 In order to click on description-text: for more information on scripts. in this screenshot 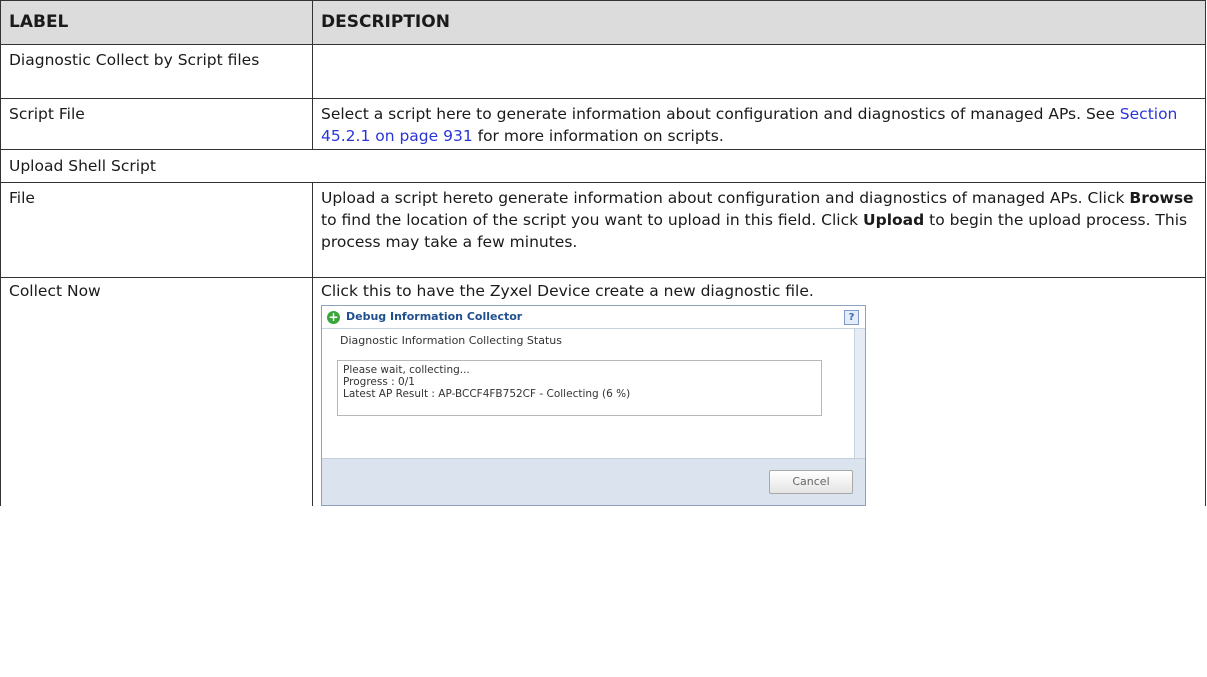, I will do `click(598, 136)`.